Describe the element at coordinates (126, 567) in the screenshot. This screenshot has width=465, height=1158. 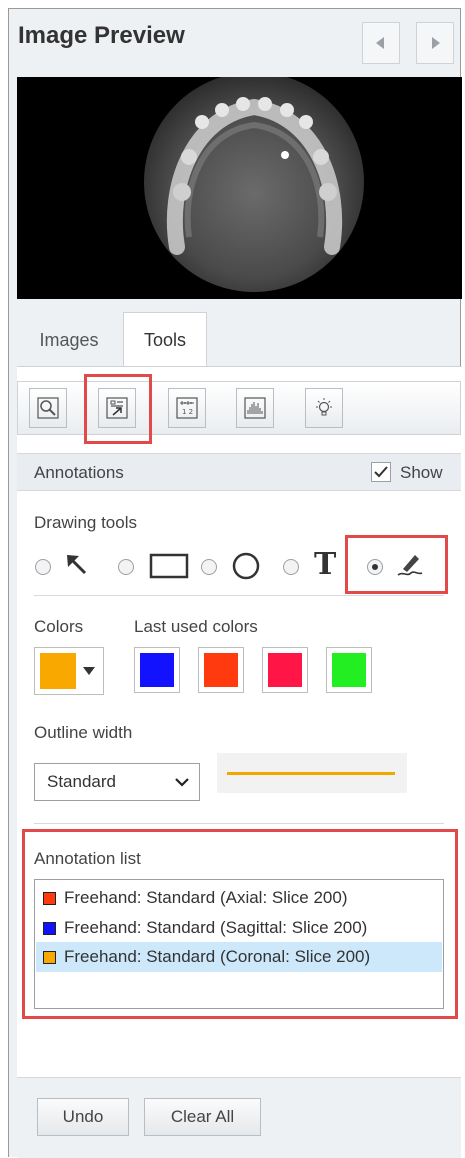
I see `radio-rectangle` at that location.